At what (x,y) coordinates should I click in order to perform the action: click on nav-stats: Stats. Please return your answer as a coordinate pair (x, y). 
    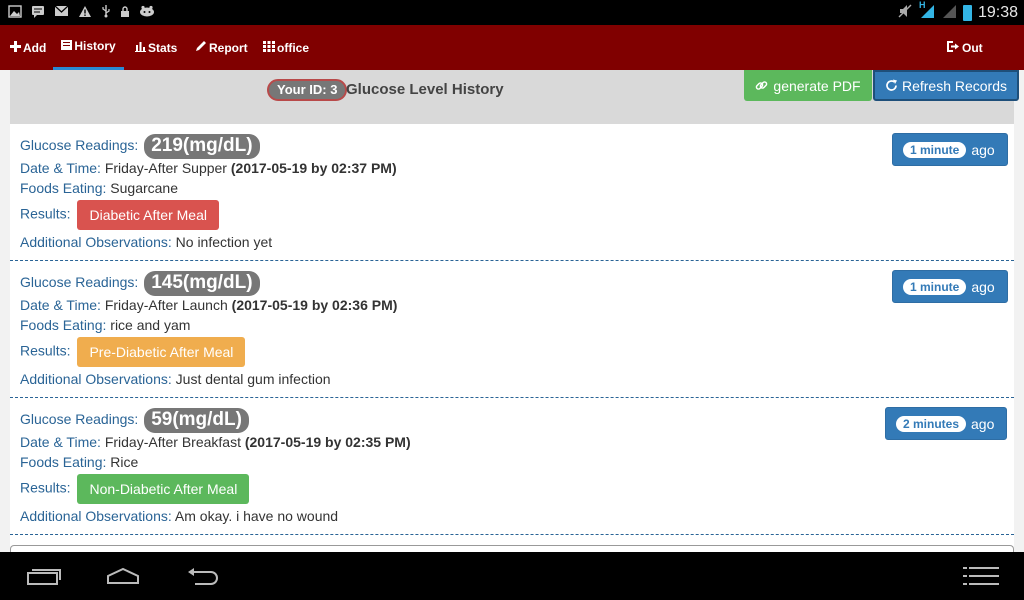
    Looking at the image, I should click on (156, 47).